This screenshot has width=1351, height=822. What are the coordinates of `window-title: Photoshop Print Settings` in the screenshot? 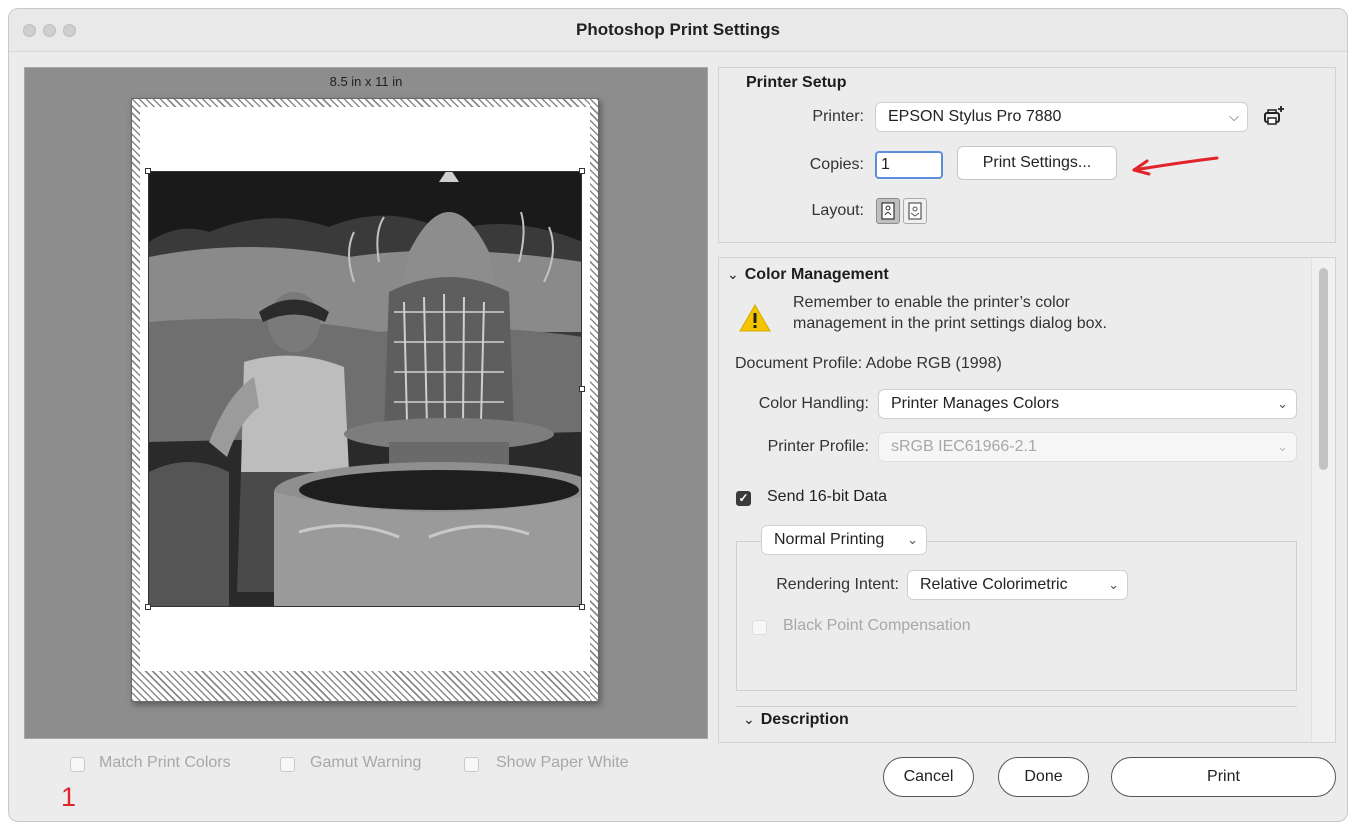 It's located at (678, 29).